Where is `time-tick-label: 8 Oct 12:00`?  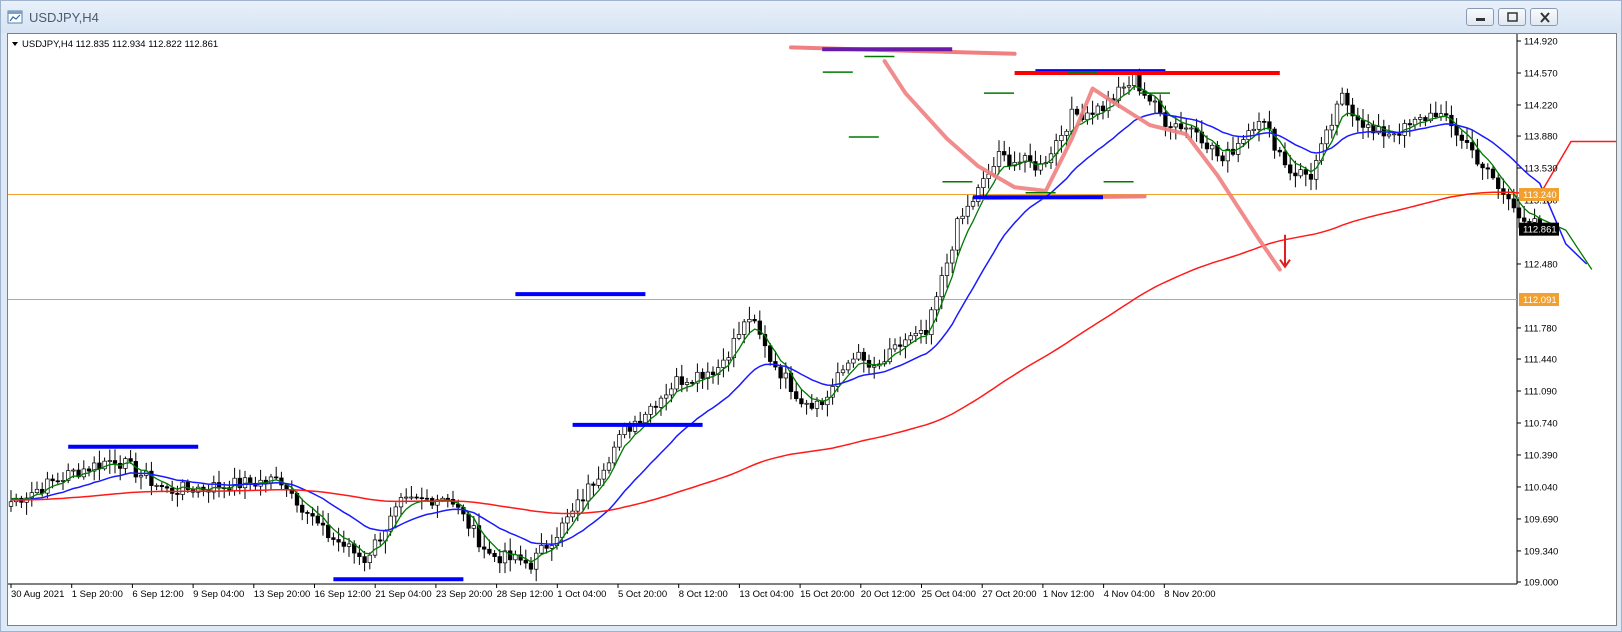
time-tick-label: 8 Oct 12:00 is located at coordinates (703, 594).